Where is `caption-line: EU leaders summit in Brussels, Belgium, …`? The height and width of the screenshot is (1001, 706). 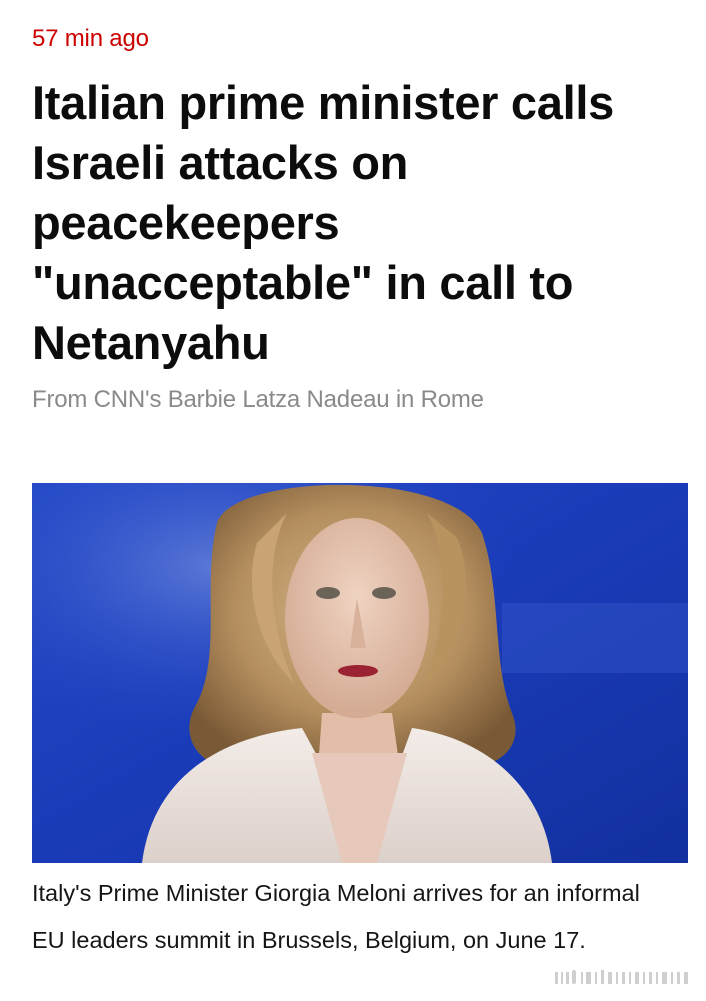 caption-line: EU leaders summit in Brussels, Belgium, … is located at coordinates (309, 940).